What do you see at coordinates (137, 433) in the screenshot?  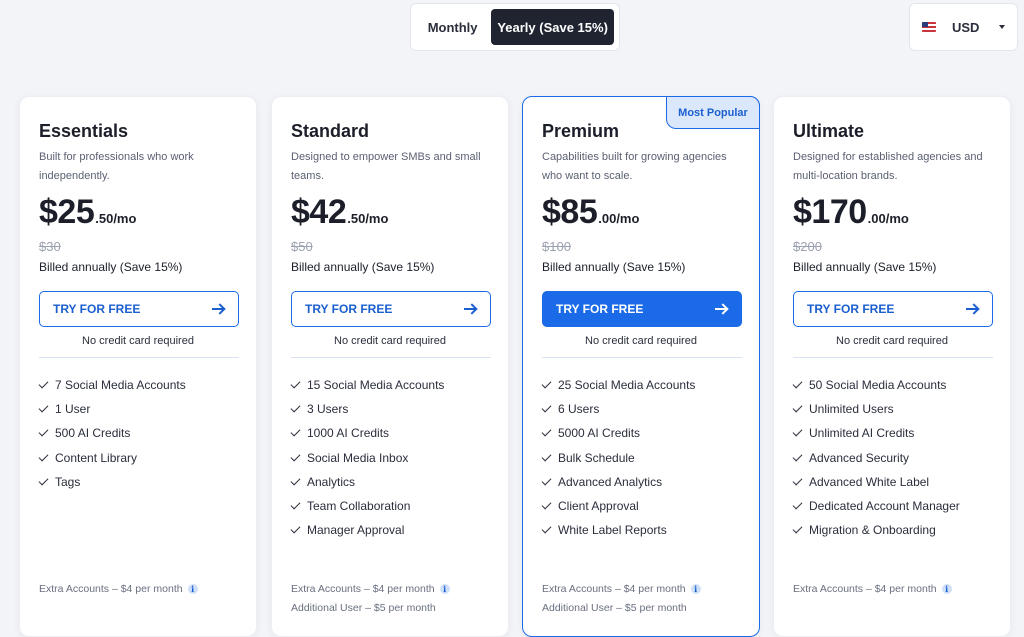 I see `feature-item: 500 AI Credits` at bounding box center [137, 433].